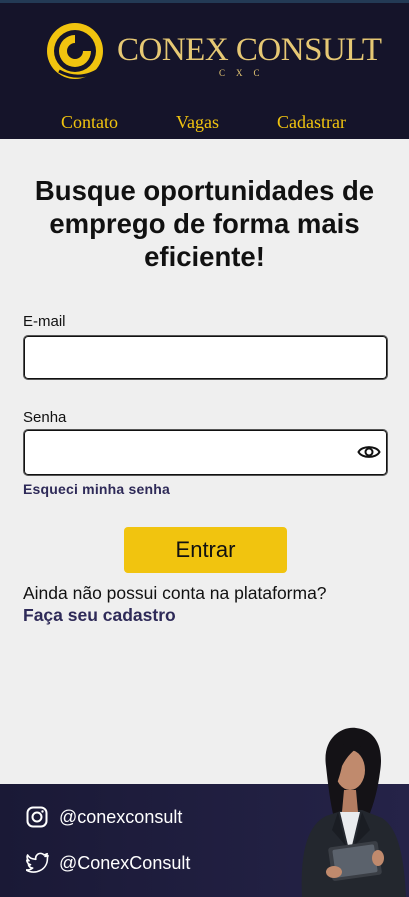 The image size is (409, 897). I want to click on twitter-handle: @ConexConsult, so click(125, 863).